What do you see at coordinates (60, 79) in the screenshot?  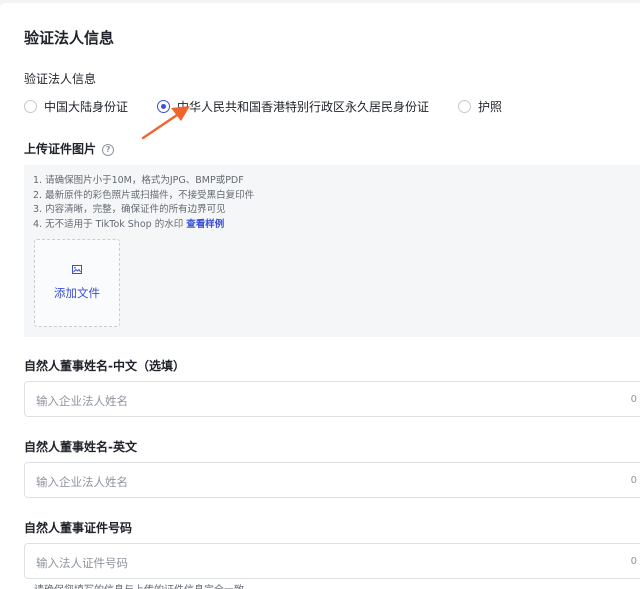 I see `id-type-label: 验证法人信息` at bounding box center [60, 79].